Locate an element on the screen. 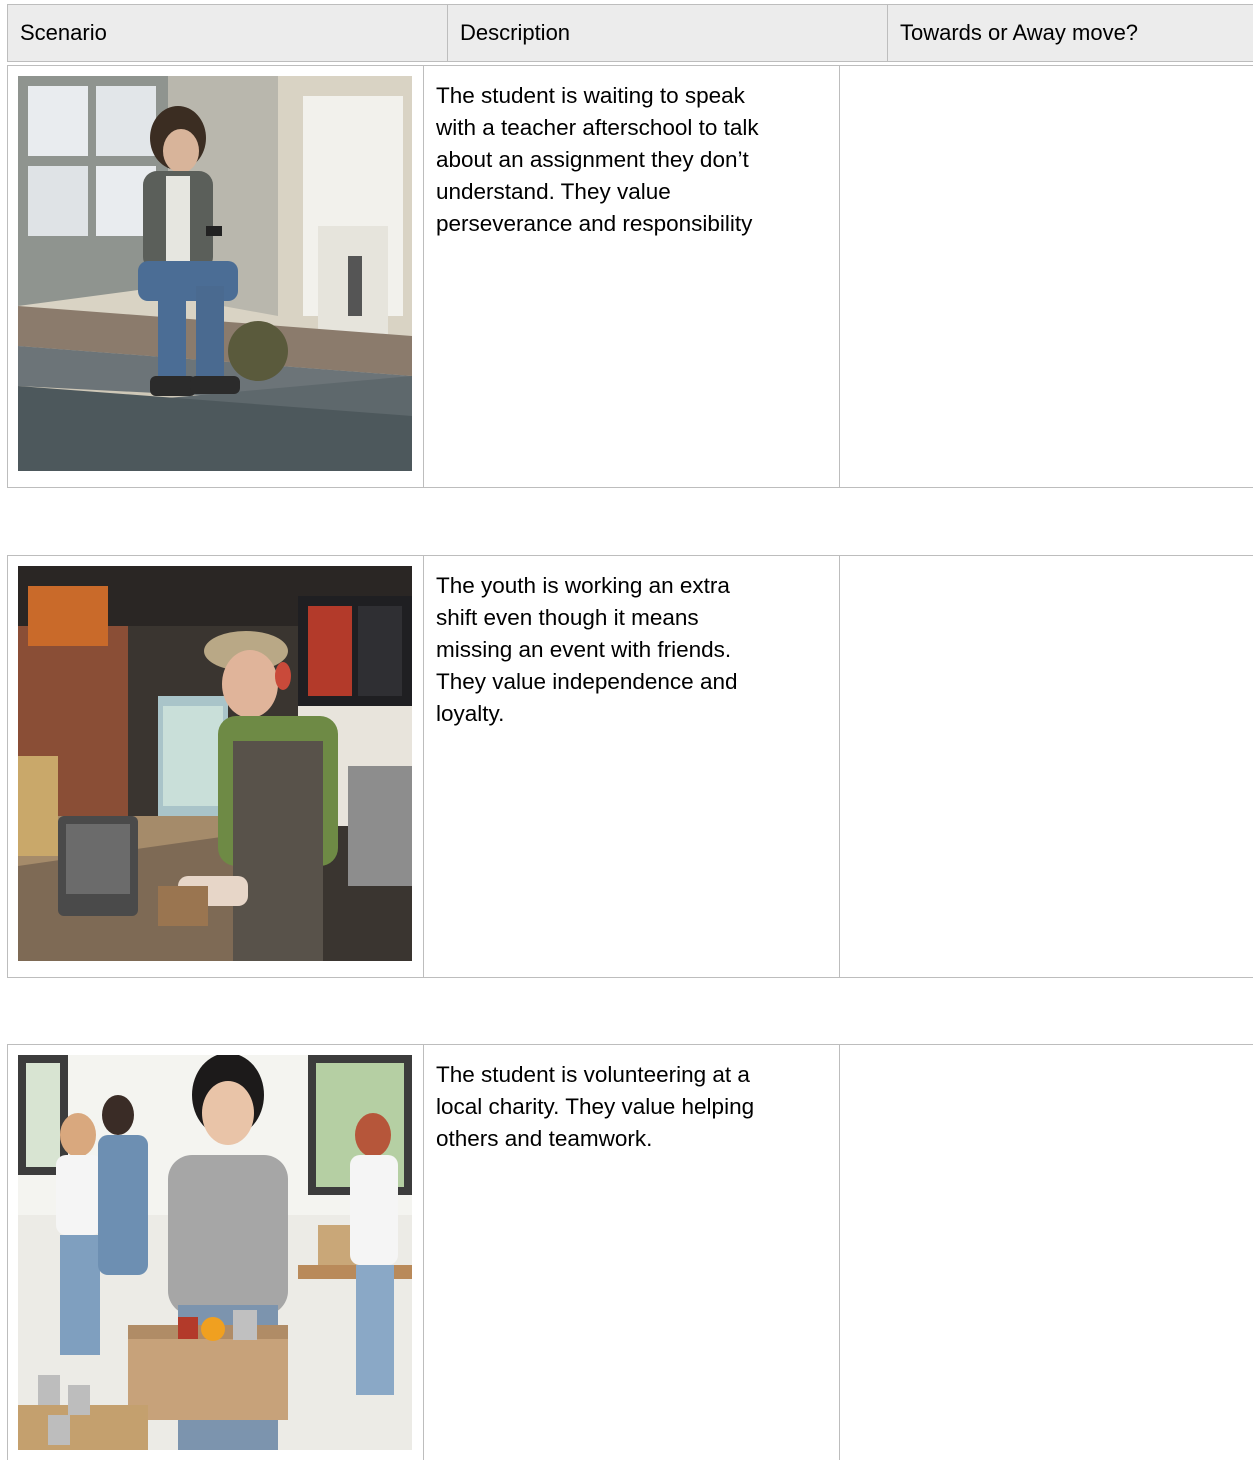  scenario-photo-youth-working is located at coordinates (215, 763).